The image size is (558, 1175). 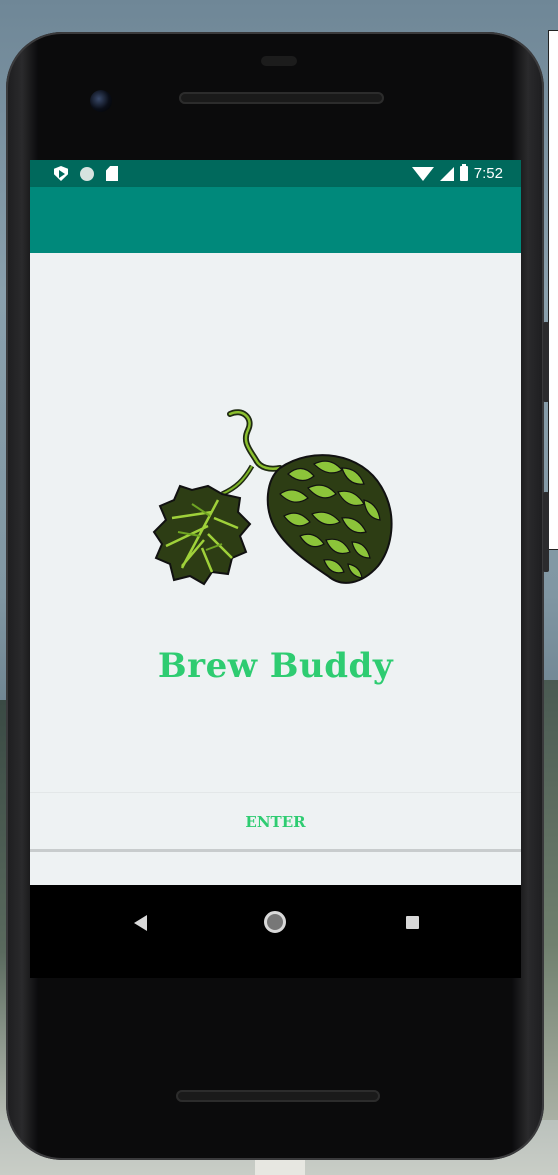 I want to click on recents-icon, so click(x=412, y=922).